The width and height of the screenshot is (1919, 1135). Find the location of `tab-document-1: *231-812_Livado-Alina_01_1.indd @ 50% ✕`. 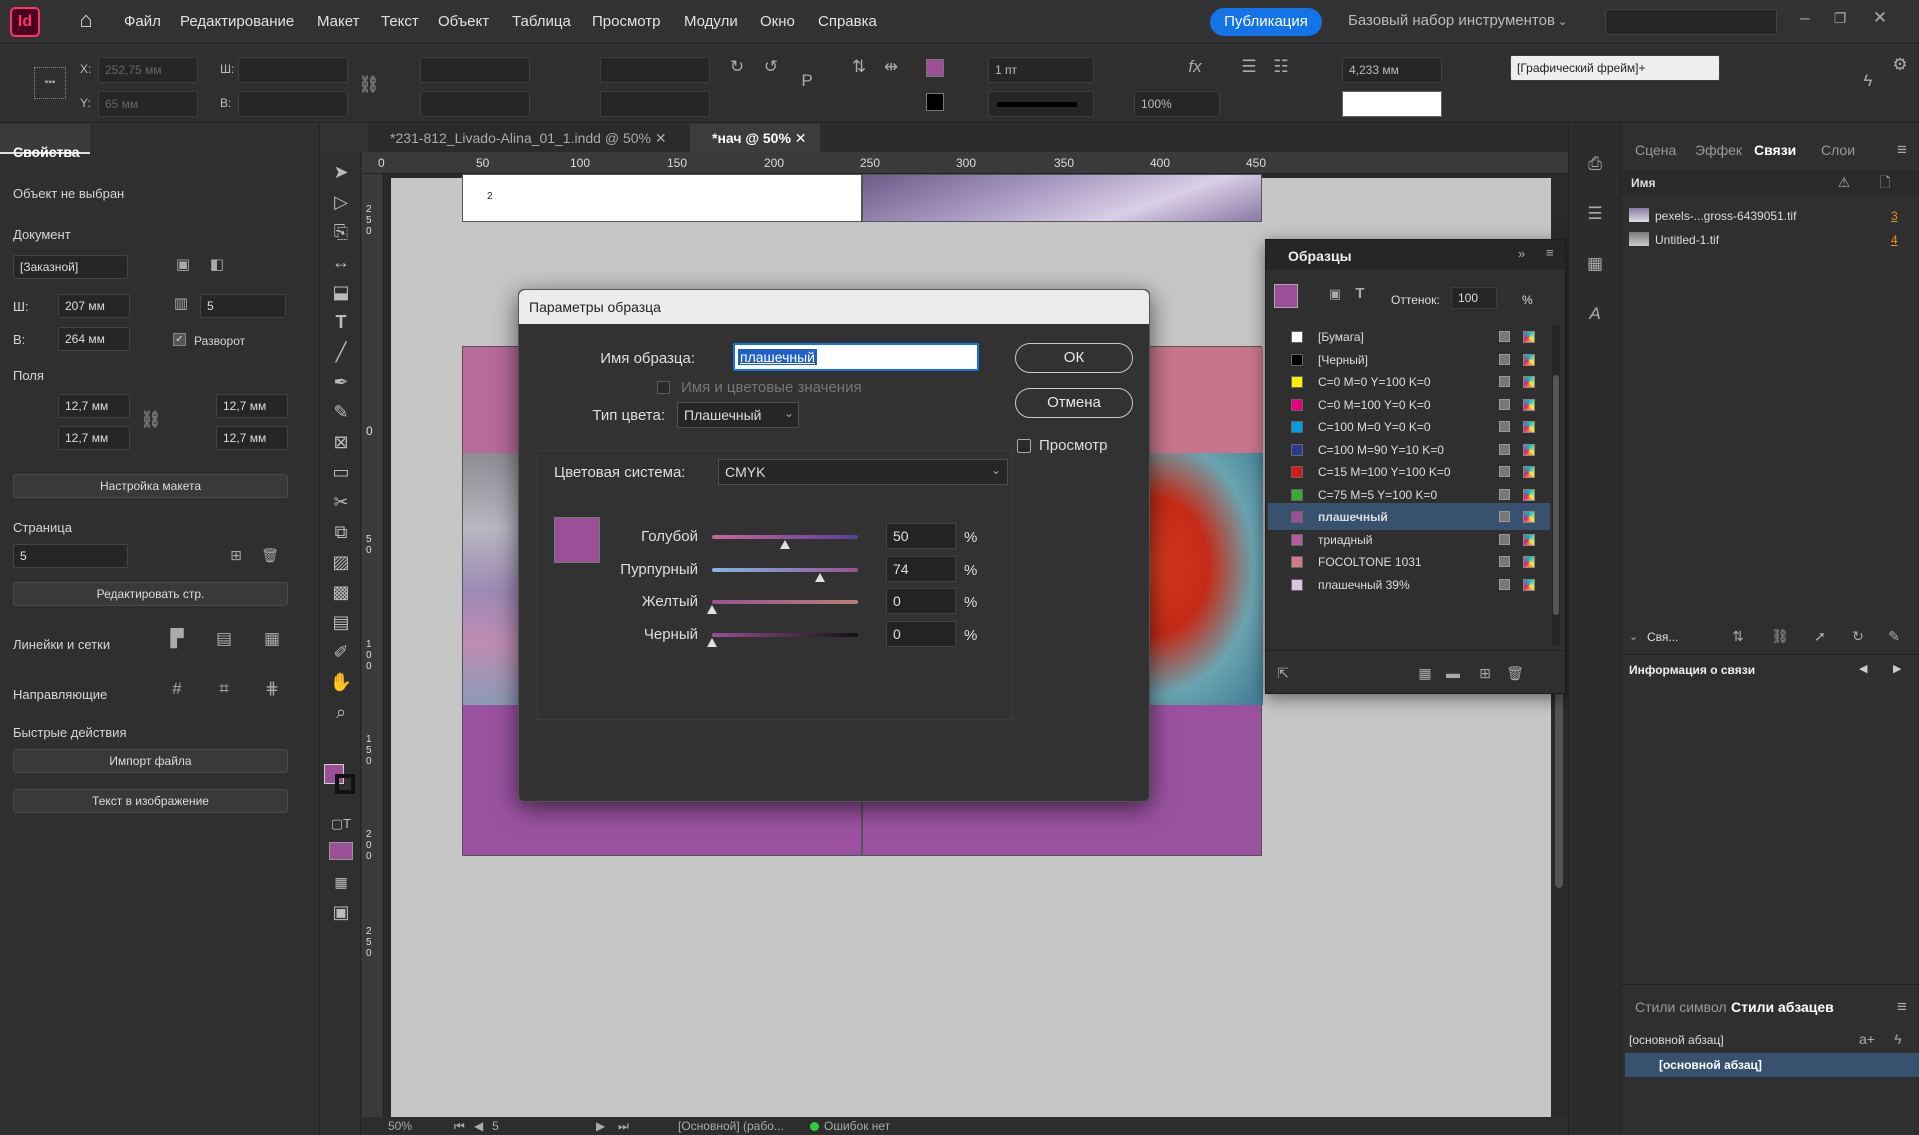

tab-document-1: *231-812_Livado-Alina_01_1.indd @ 50% ✕ is located at coordinates (523, 138).